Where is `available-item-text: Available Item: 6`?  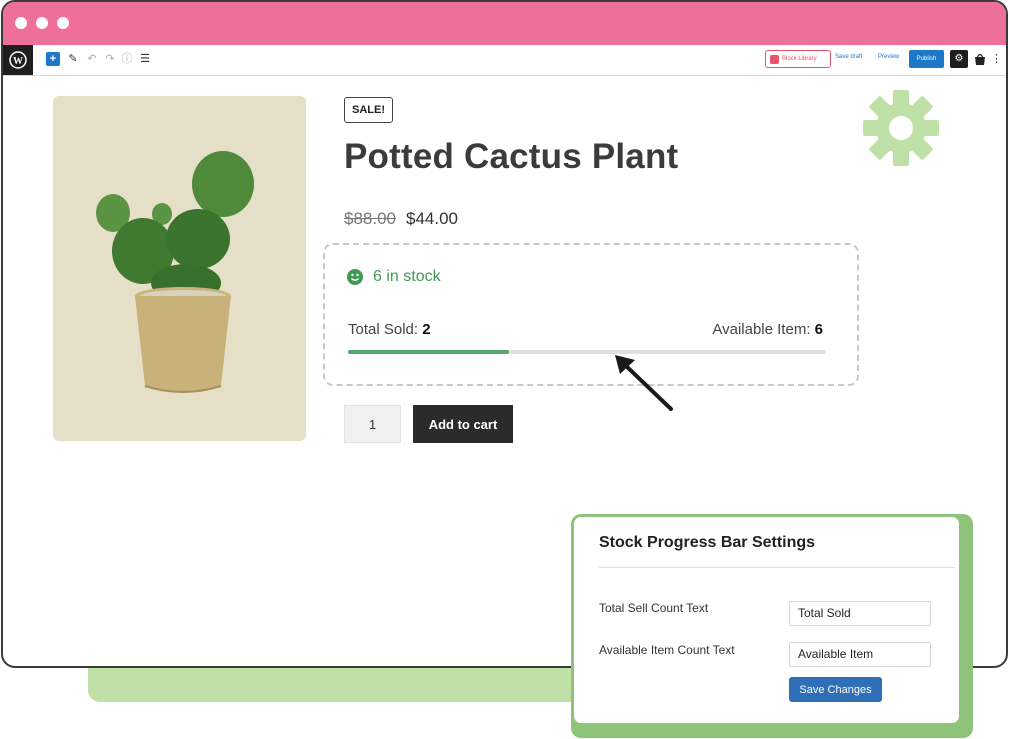 available-item-text: Available Item: 6 is located at coordinates (767, 329).